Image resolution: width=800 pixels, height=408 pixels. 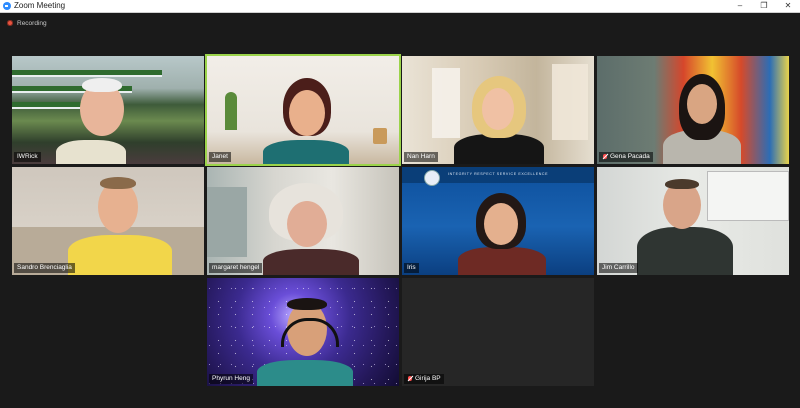 I want to click on participant-nameplate: Phyrun Heng, so click(x=231, y=379).